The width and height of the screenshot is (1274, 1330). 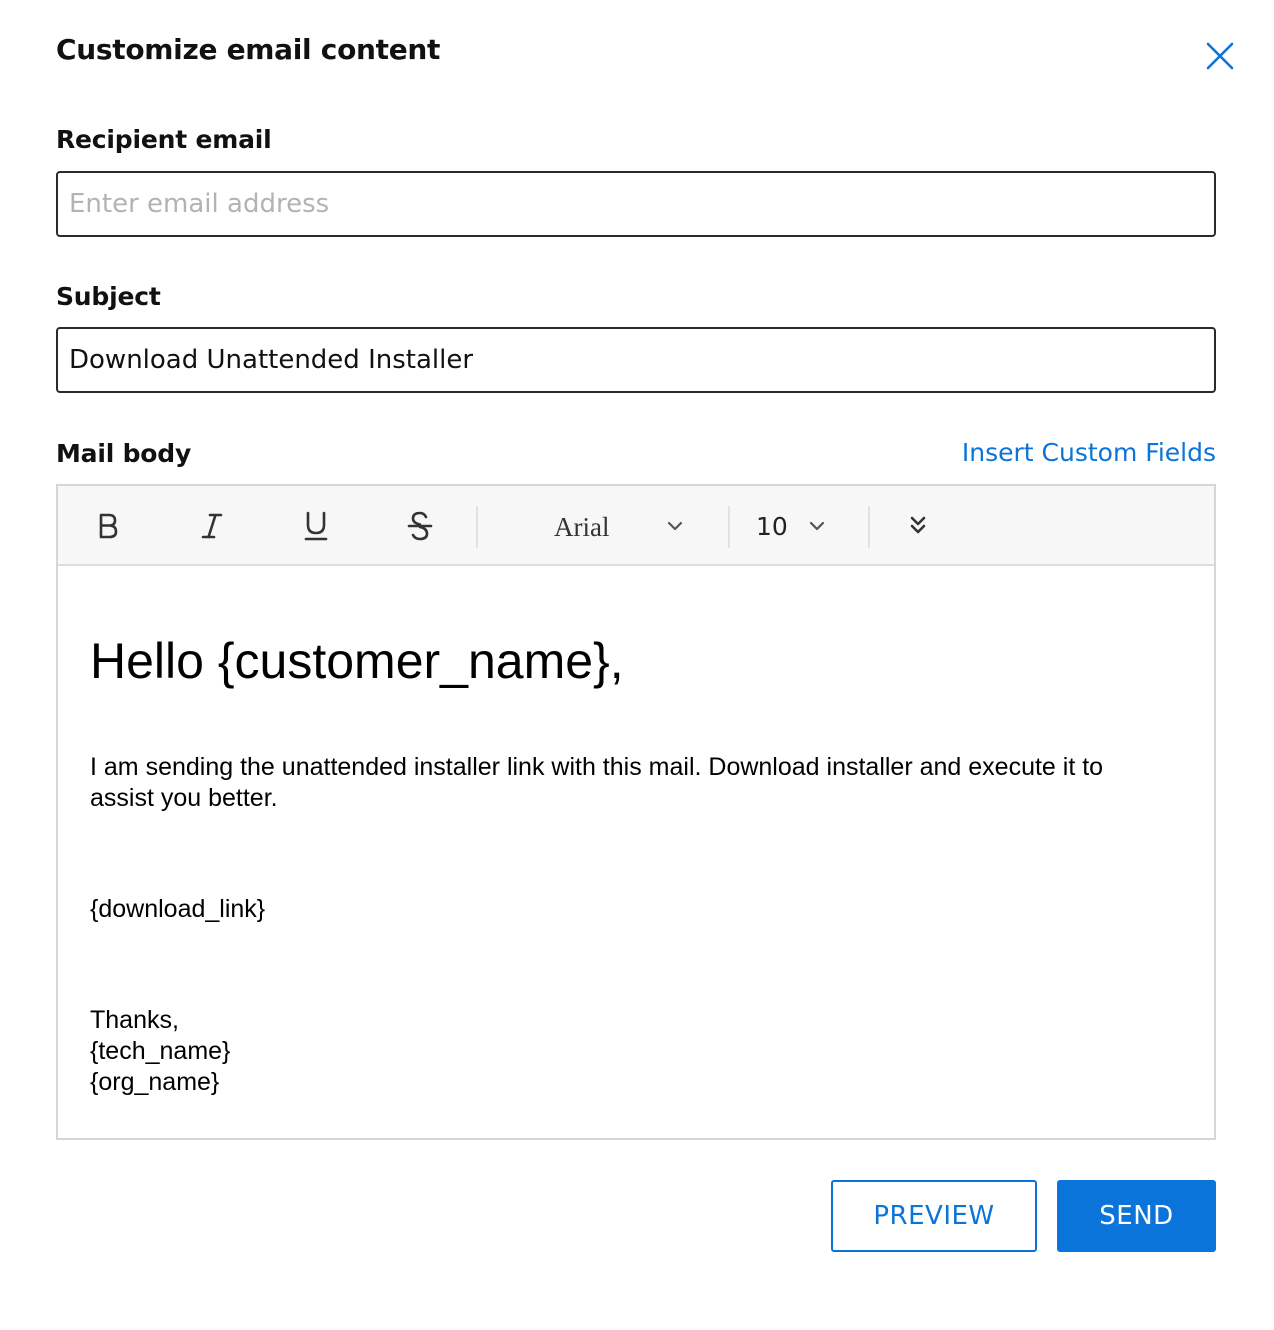 What do you see at coordinates (248, 49) in the screenshot?
I see `dialog-title: Customize email content` at bounding box center [248, 49].